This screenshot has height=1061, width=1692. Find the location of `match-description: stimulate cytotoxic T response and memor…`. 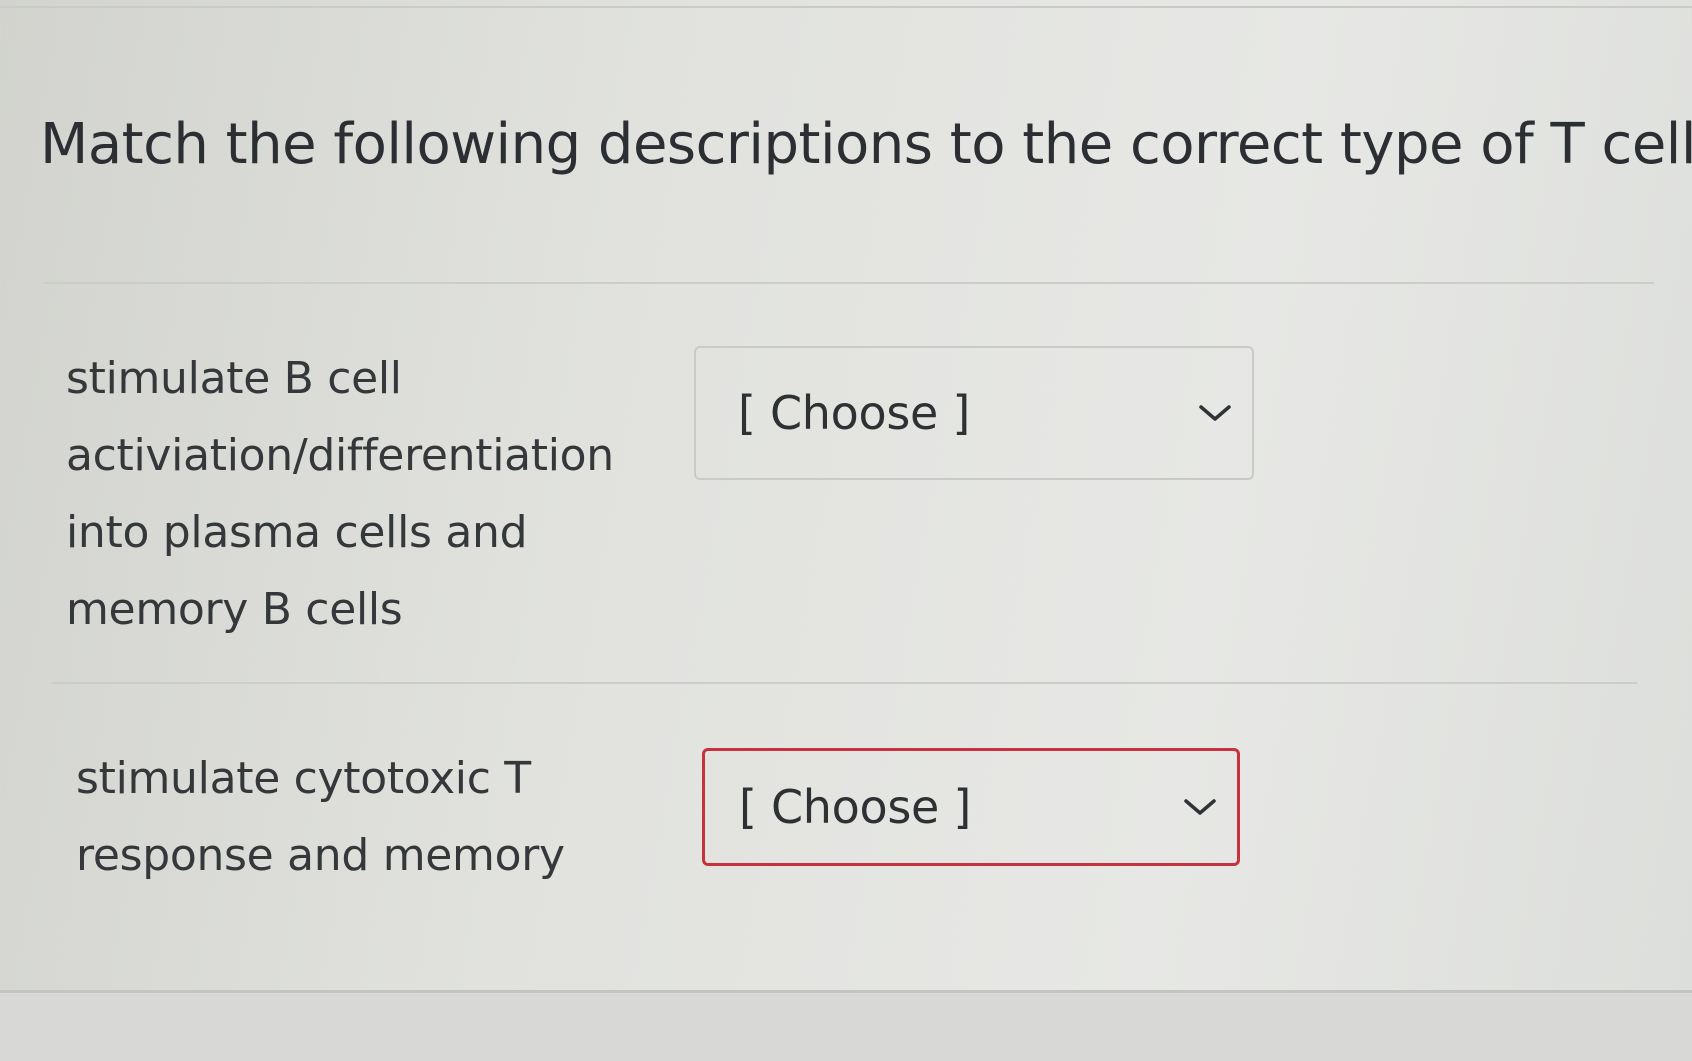

match-description: stimulate cytotoxic T response and memor… is located at coordinates (356, 817).